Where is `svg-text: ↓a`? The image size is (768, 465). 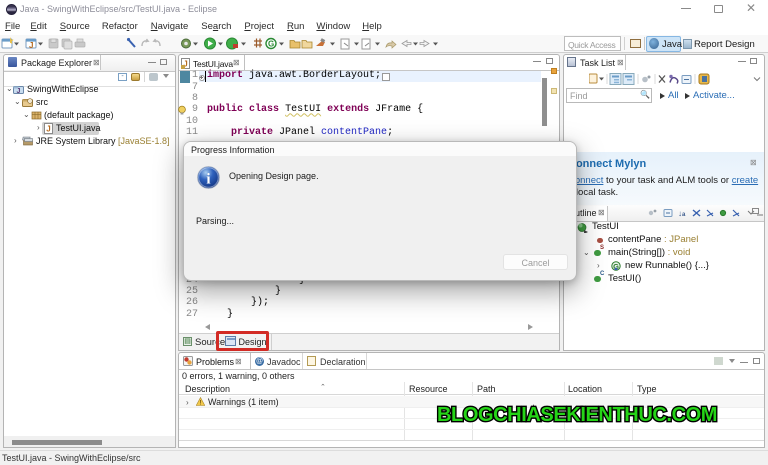
svg-text: ↓a is located at coordinates (682, 213).